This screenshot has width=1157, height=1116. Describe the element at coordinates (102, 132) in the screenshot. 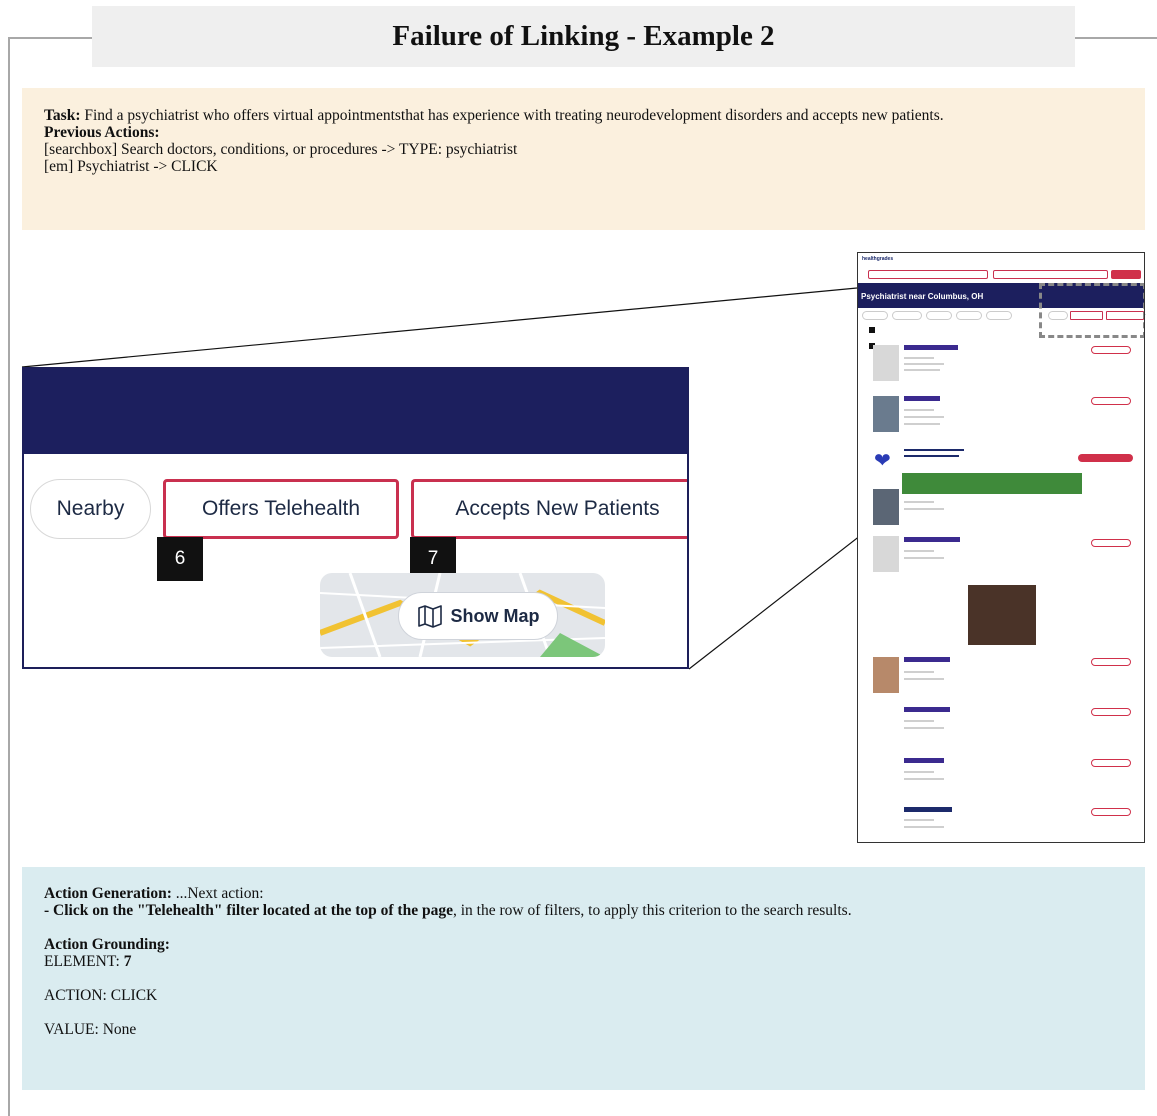

I see `previous-actions-label: Previous Actions:` at that location.